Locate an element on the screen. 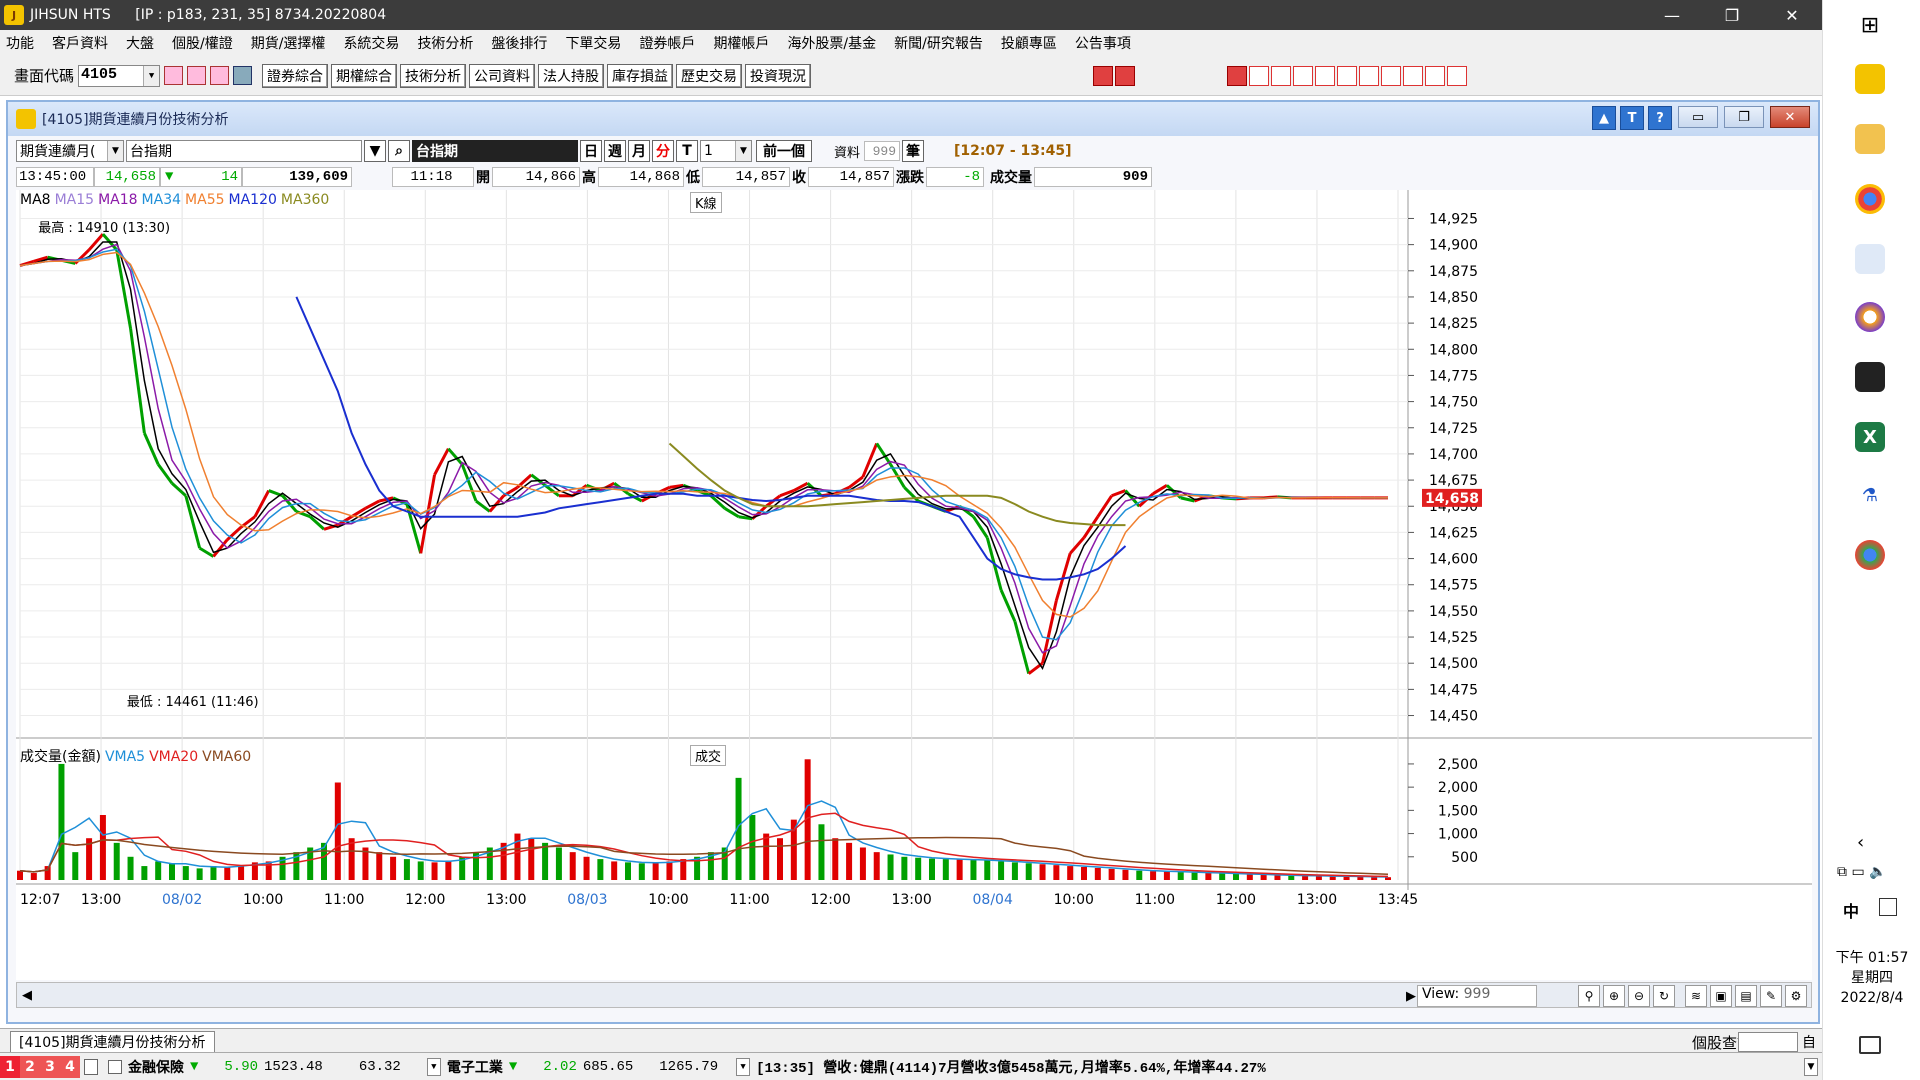 This screenshot has height=1080, width=1920. symbol-input: 台指期 is located at coordinates (244, 151).